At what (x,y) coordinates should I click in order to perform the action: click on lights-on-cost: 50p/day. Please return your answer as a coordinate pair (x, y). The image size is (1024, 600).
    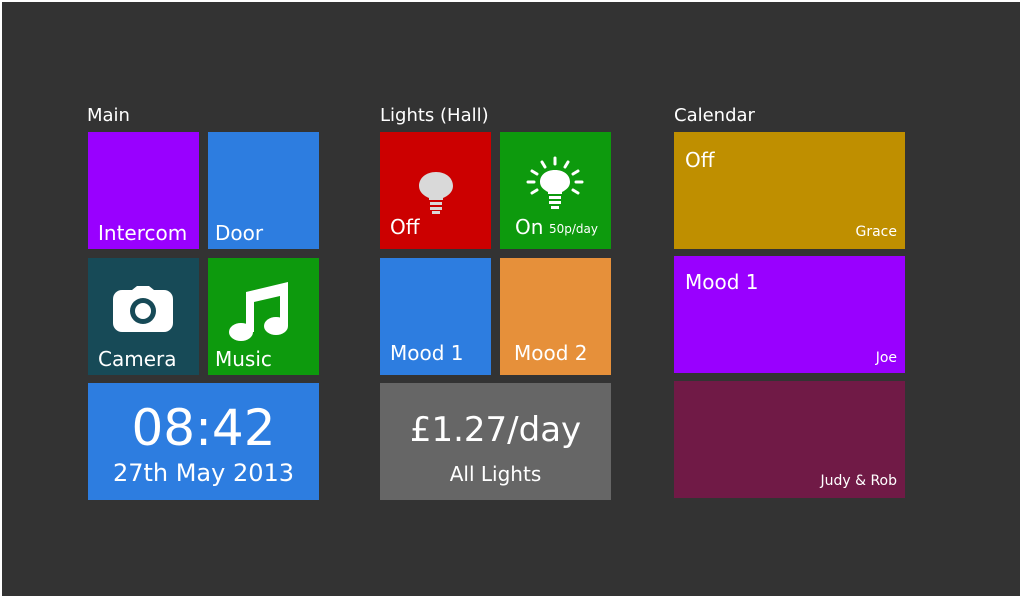
    Looking at the image, I should click on (574, 229).